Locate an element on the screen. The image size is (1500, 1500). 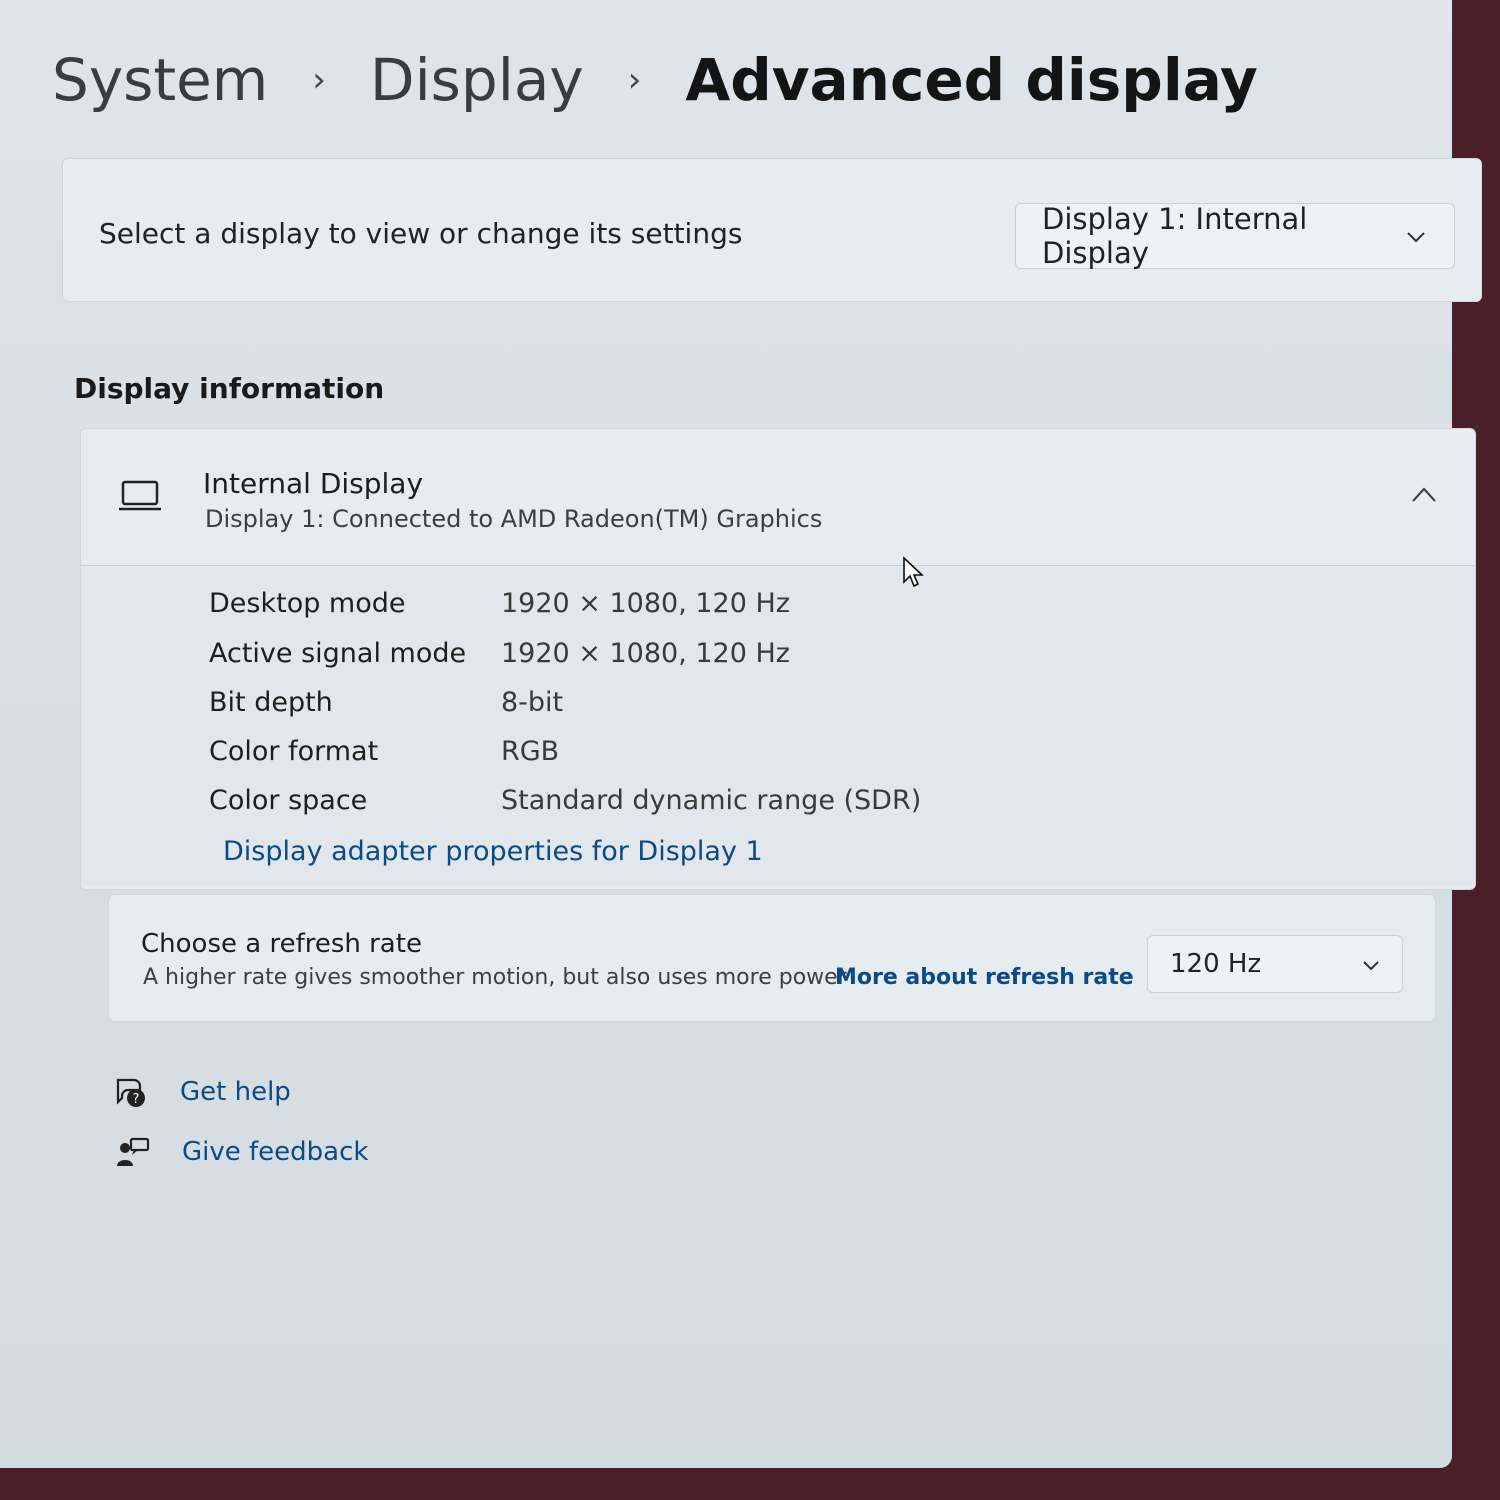
color-format-label: Color format is located at coordinates (294, 751).